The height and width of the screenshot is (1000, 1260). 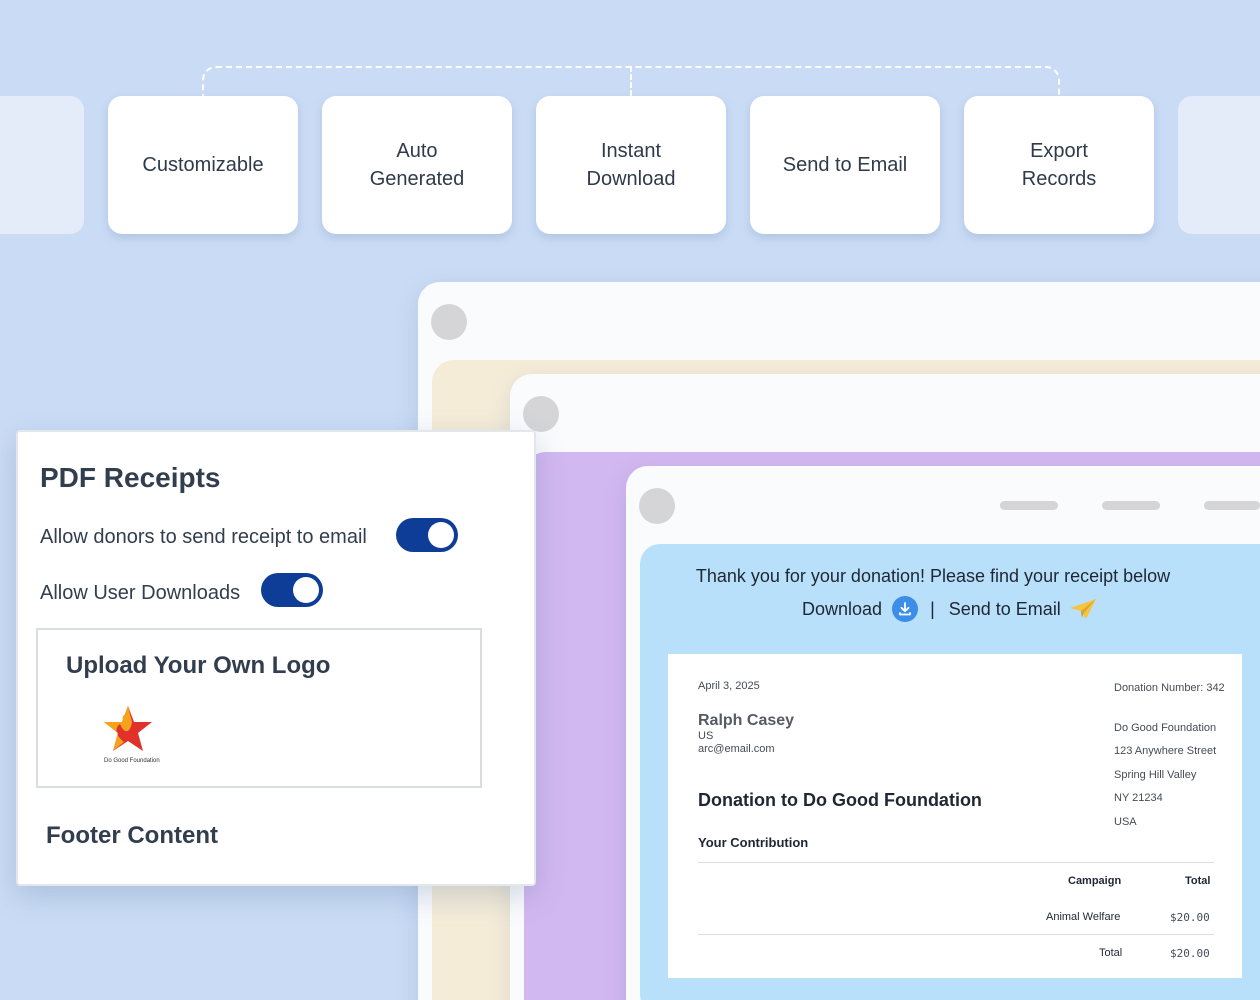 I want to click on feature-label-2: Records, so click(x=1059, y=179).